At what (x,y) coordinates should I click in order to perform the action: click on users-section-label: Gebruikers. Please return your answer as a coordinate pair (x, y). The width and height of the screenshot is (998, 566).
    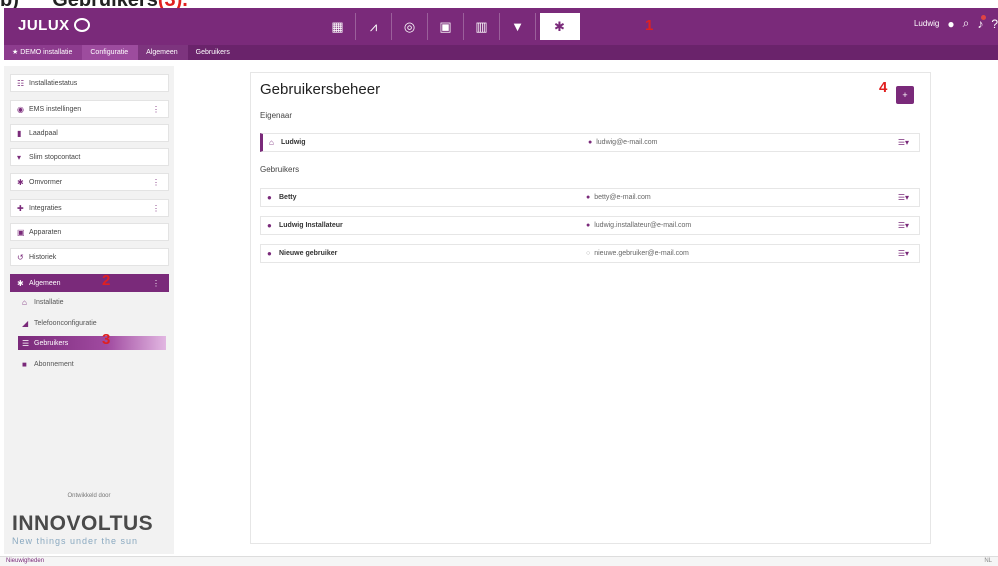
    Looking at the image, I should click on (280, 169).